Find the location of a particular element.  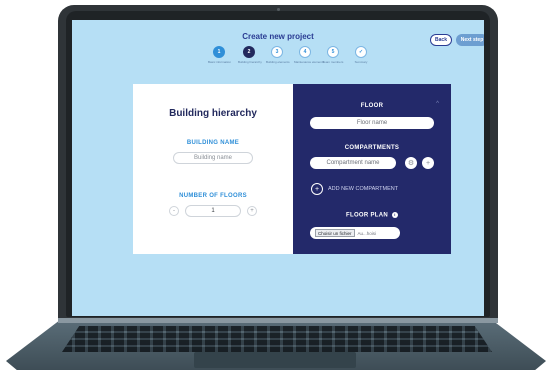

step-caption: Building elements is located at coordinates (278, 62).